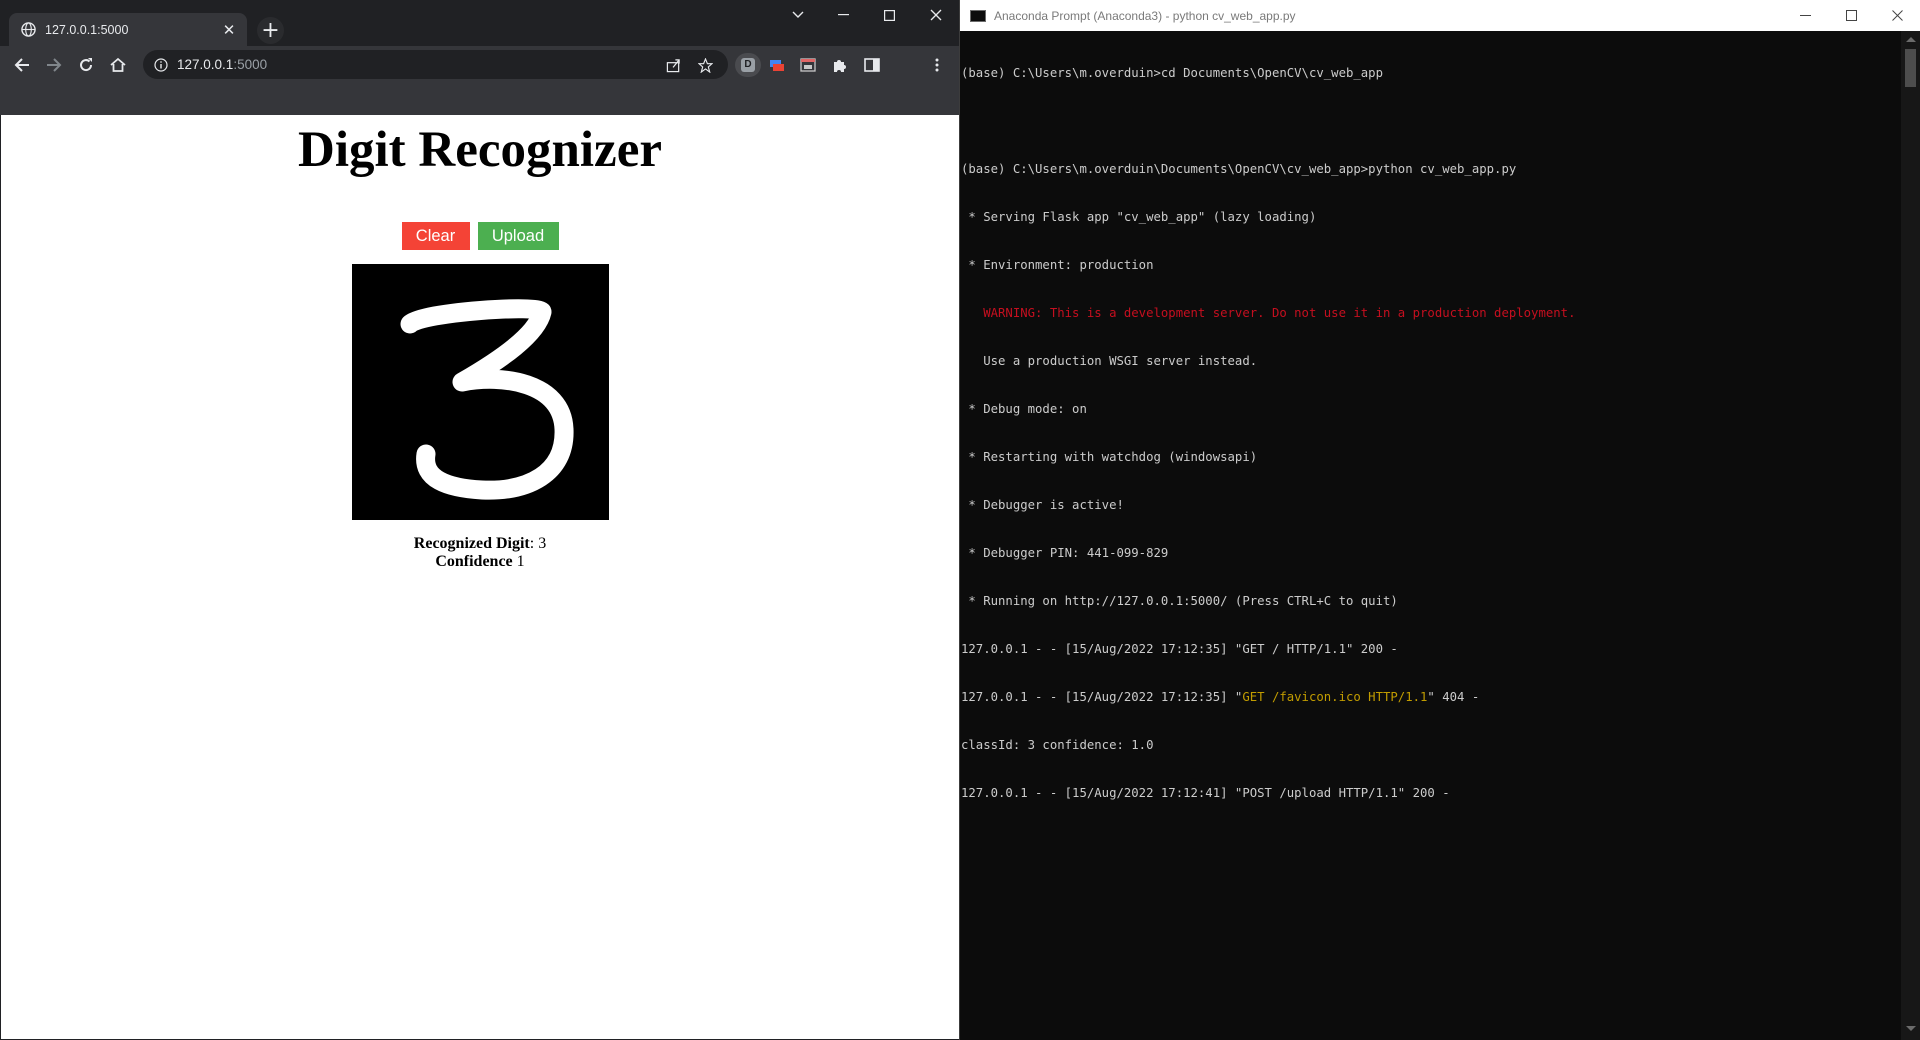  What do you see at coordinates (1911, 39) in the screenshot?
I see `scroll-up-icon` at bounding box center [1911, 39].